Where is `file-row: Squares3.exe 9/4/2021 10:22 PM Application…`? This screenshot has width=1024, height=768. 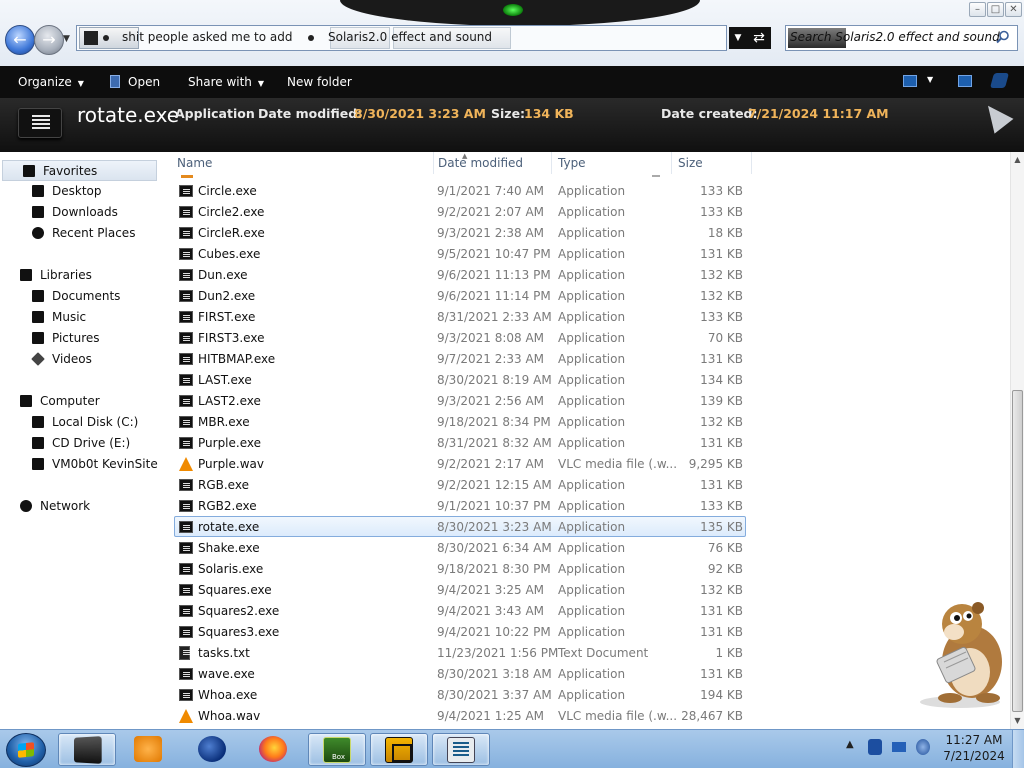
file-row: Squares3.exe 9/4/2021 10:22 PM Application… is located at coordinates (460, 631).